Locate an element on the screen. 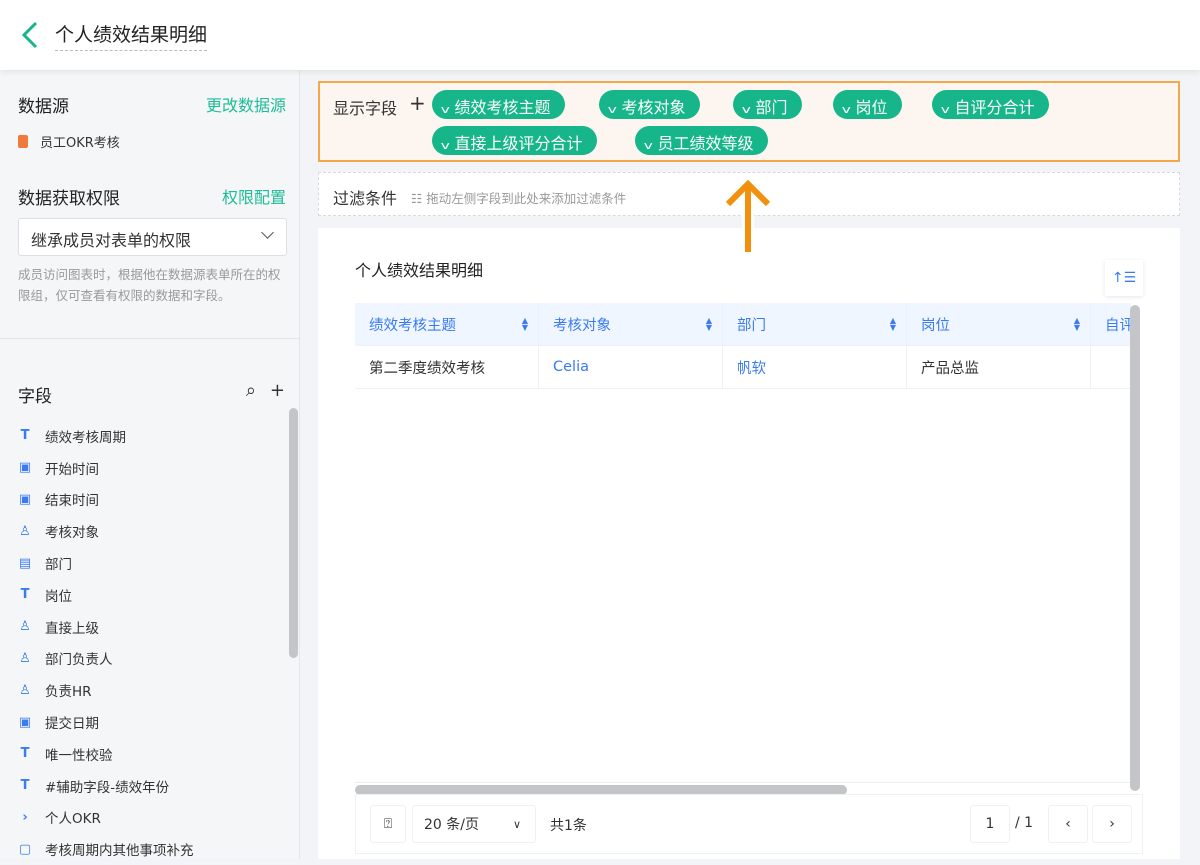  field-item: ▣ 结束时间 is located at coordinates (145, 500).